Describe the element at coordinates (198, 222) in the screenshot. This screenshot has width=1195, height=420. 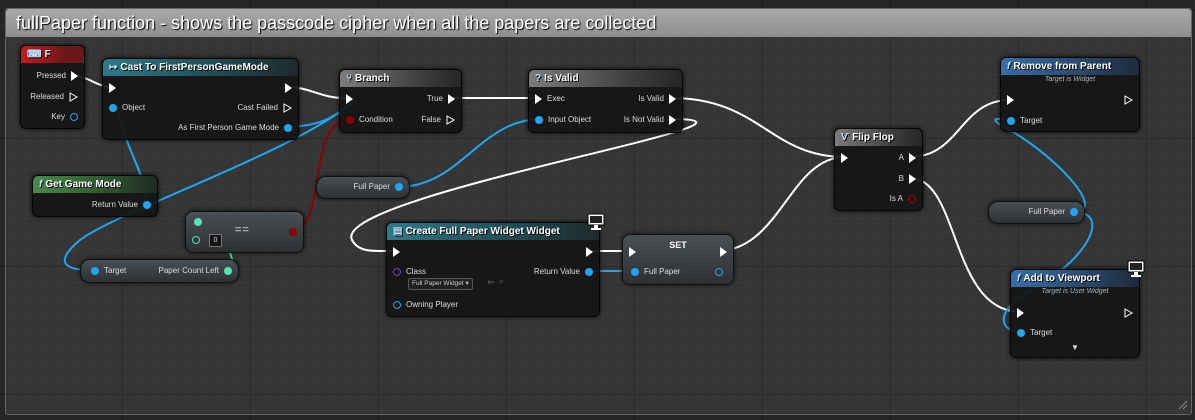
I see `int-input-a-pin` at that location.